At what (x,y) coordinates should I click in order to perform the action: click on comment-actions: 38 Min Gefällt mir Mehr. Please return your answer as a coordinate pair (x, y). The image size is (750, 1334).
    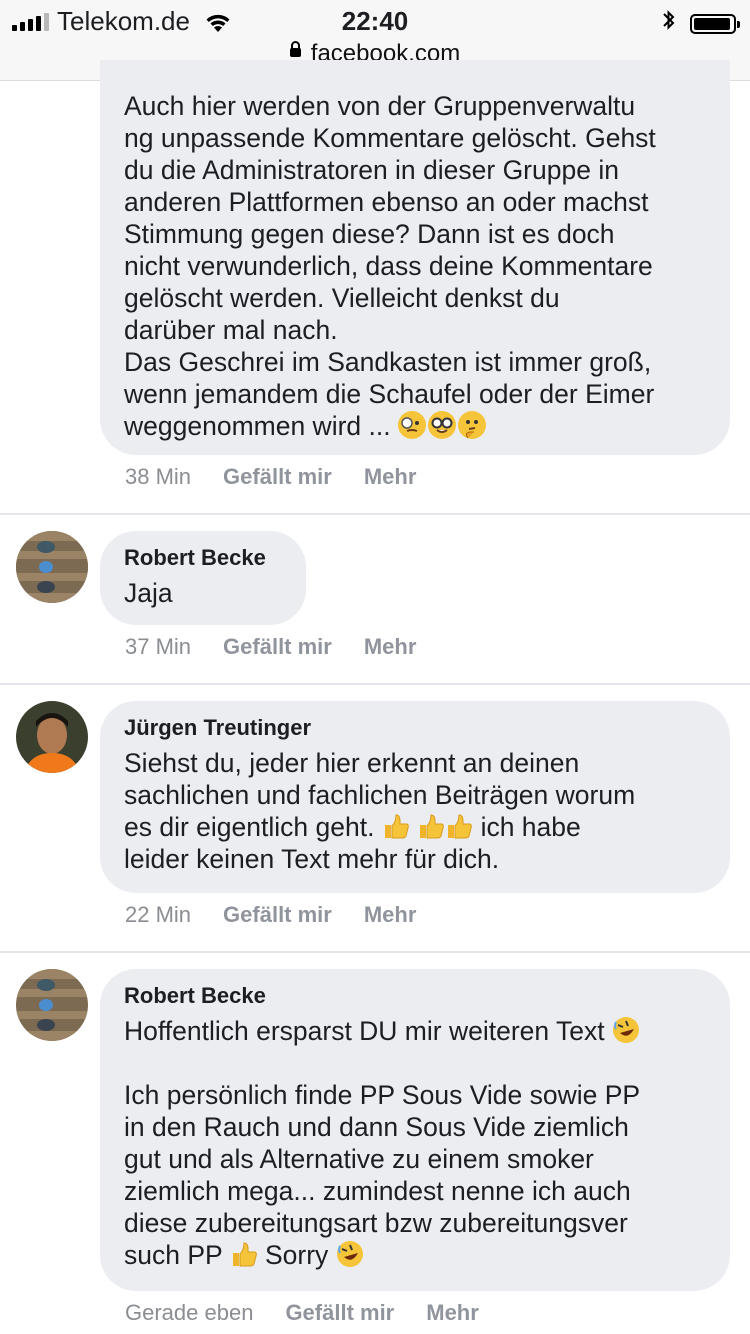
    Looking at the image, I should click on (270, 477).